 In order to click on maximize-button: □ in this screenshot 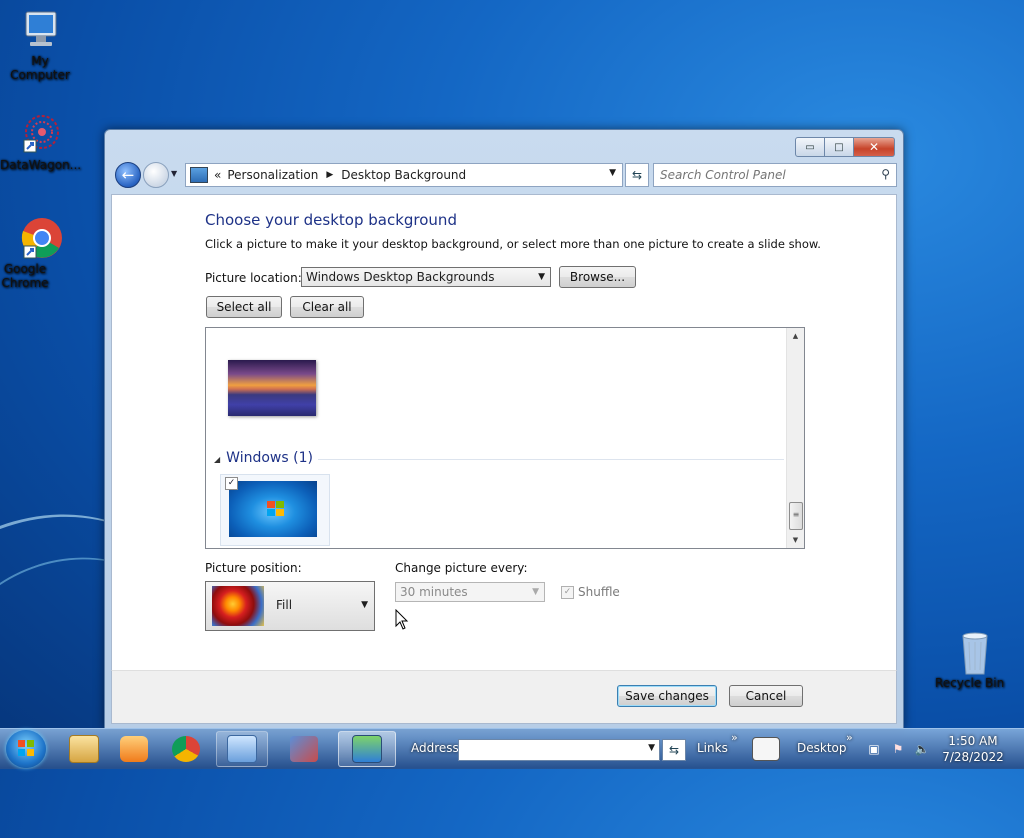, I will do `click(839, 147)`.